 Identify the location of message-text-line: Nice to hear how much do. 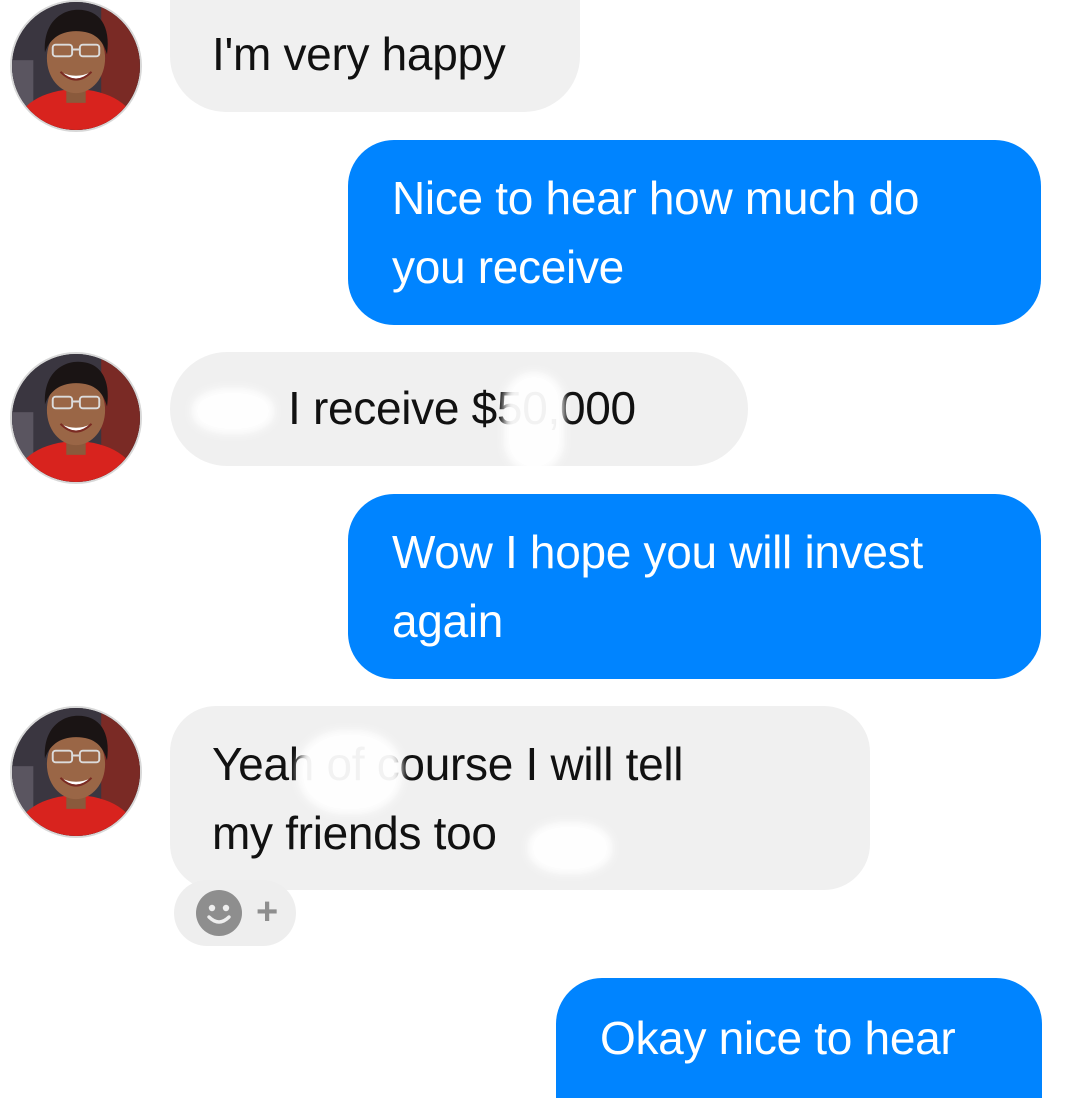
(656, 198).